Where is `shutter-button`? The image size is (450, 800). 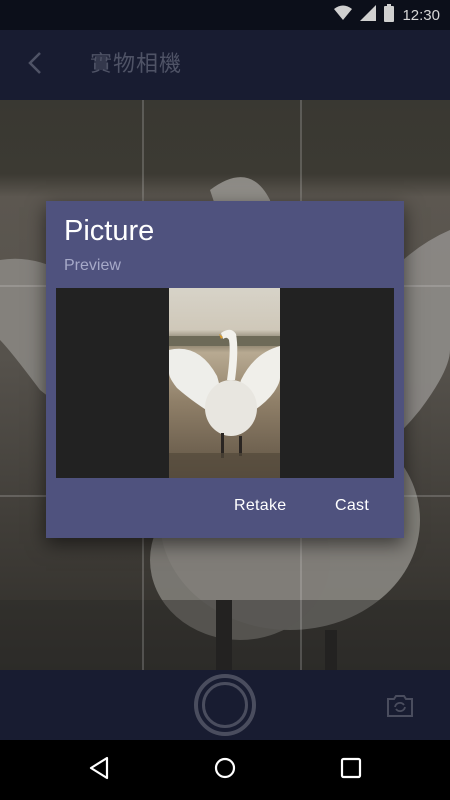
shutter-button is located at coordinates (225, 705).